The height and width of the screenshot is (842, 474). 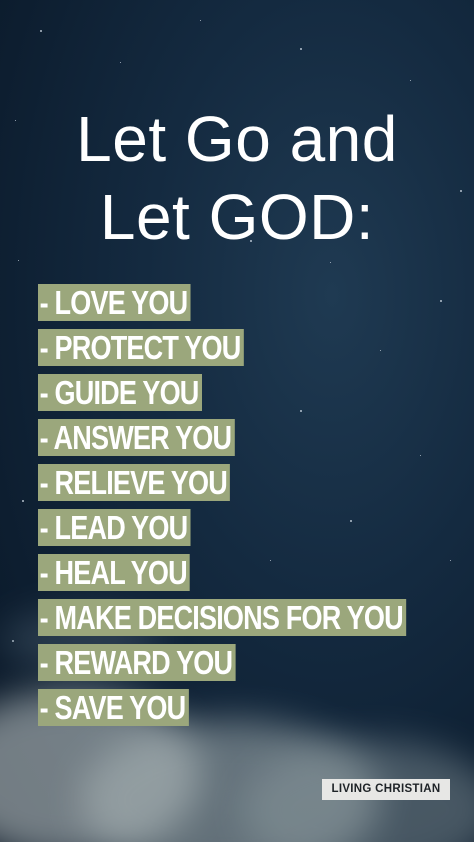 I want to click on list-item-text: - SAVE YOU, so click(x=113, y=707).